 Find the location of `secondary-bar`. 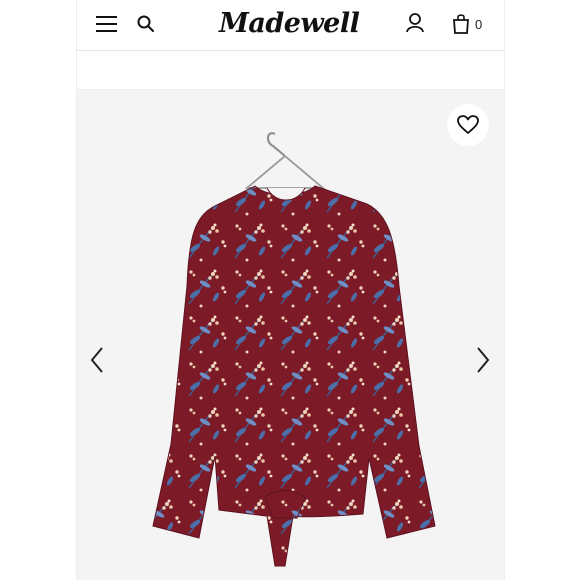

secondary-bar is located at coordinates (290, 70).